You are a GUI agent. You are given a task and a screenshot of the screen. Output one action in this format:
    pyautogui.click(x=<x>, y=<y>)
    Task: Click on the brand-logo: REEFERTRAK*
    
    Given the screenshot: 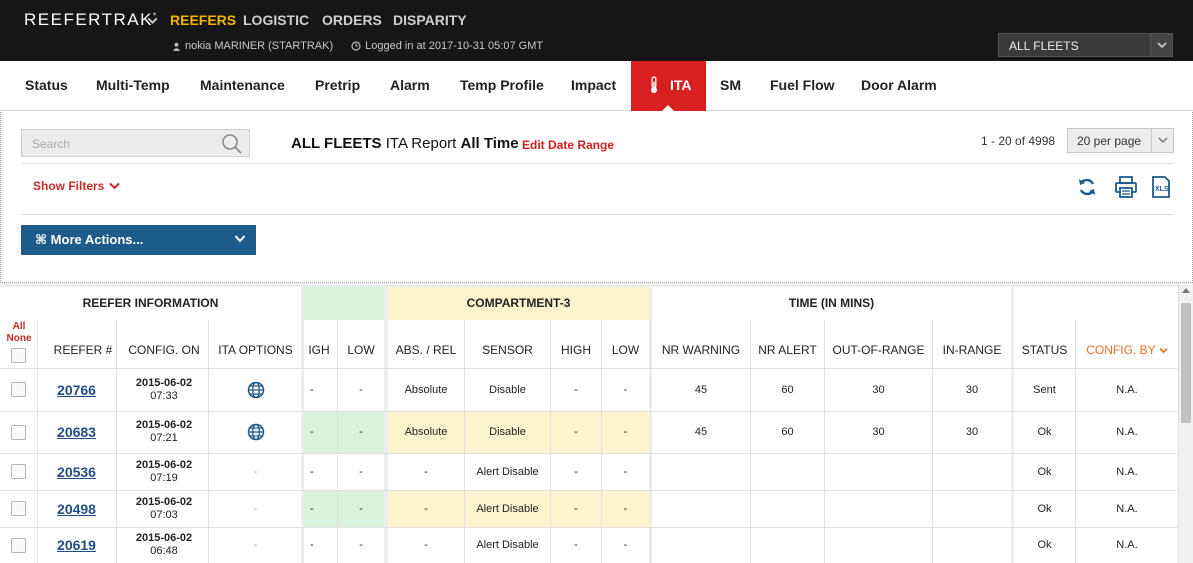 What is the action you would take?
    pyautogui.click(x=91, y=20)
    